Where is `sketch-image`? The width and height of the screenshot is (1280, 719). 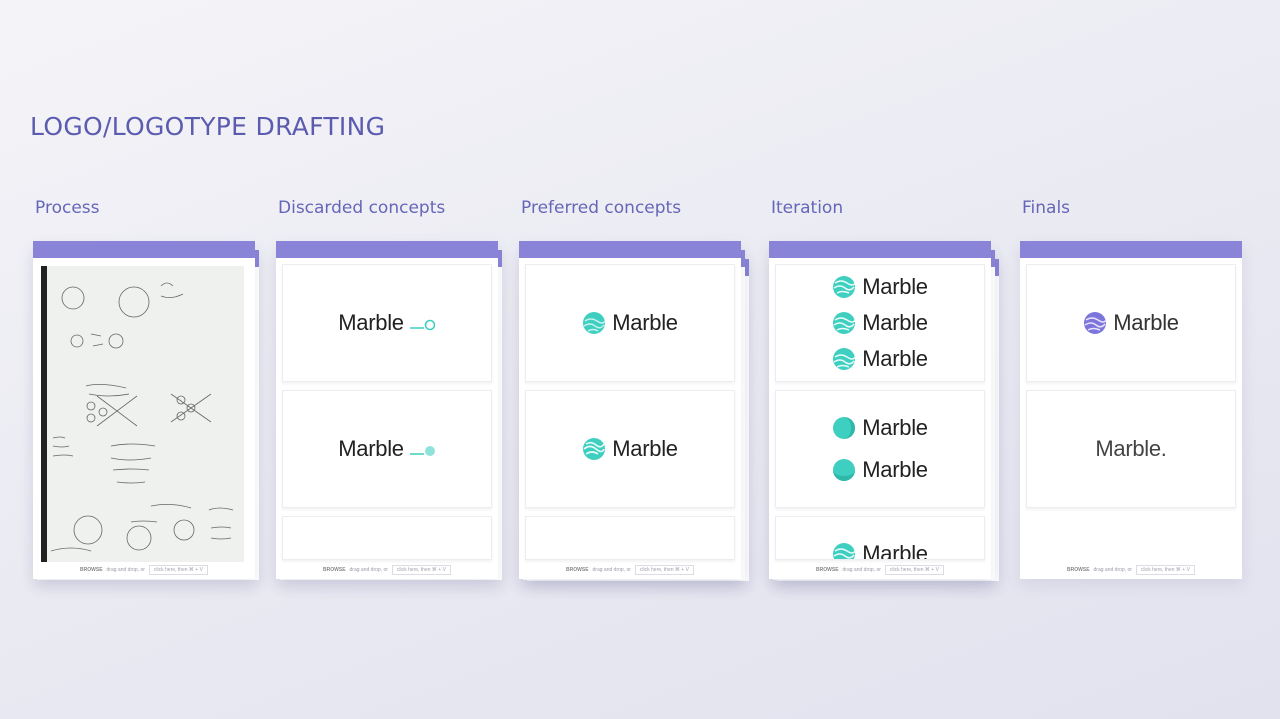
sketch-image is located at coordinates (142, 414).